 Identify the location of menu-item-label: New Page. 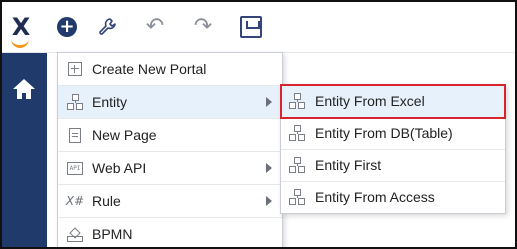
(124, 135).